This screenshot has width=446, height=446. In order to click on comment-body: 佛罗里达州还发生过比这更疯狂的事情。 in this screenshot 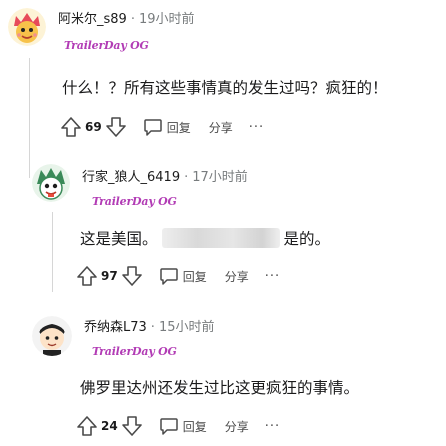, I will do `click(220, 388)`.